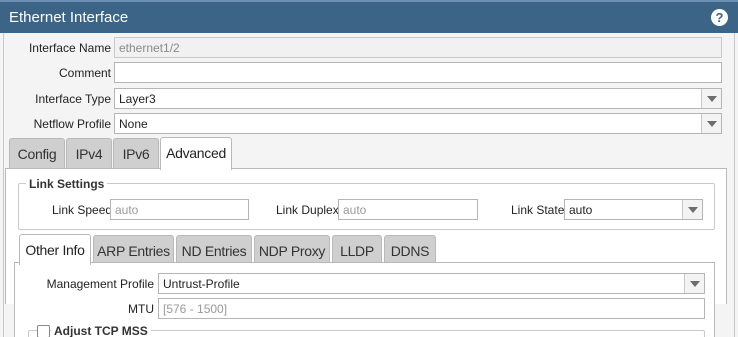 The height and width of the screenshot is (337, 738). What do you see at coordinates (84, 73) in the screenshot?
I see `comment-label: Comment` at bounding box center [84, 73].